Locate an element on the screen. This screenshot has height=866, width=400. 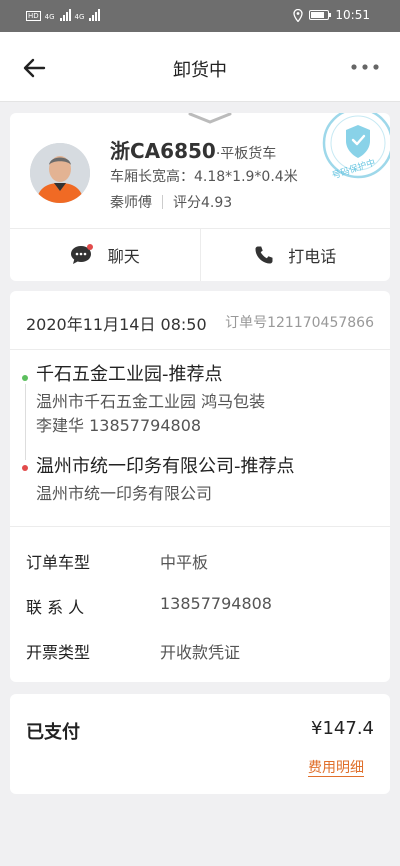
chat-bubble-icon is located at coordinates (81, 254).